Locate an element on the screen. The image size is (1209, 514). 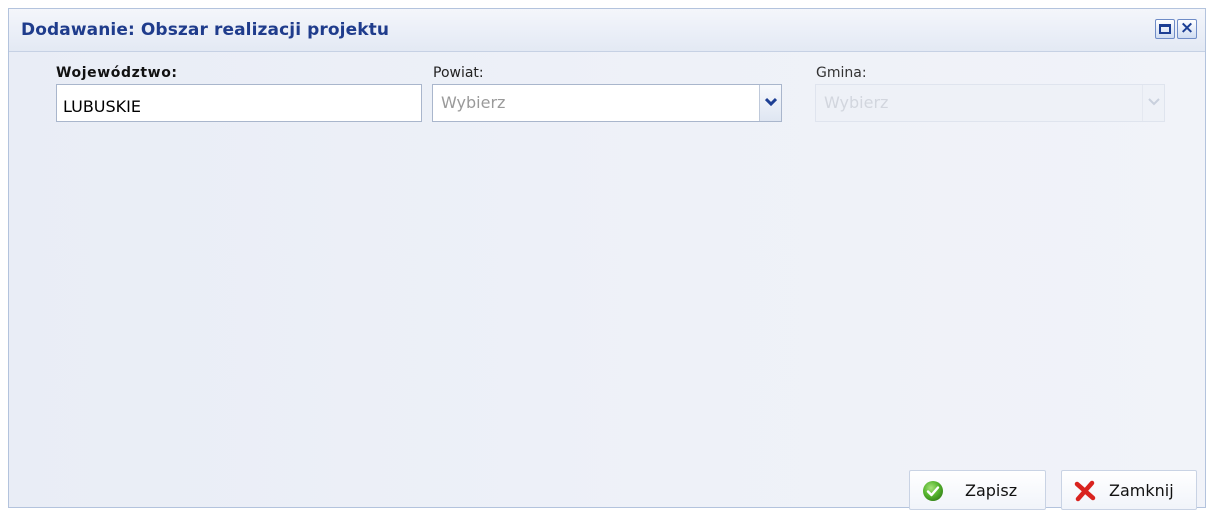
wojewodztwo-label: Województwo: is located at coordinates (117, 73).